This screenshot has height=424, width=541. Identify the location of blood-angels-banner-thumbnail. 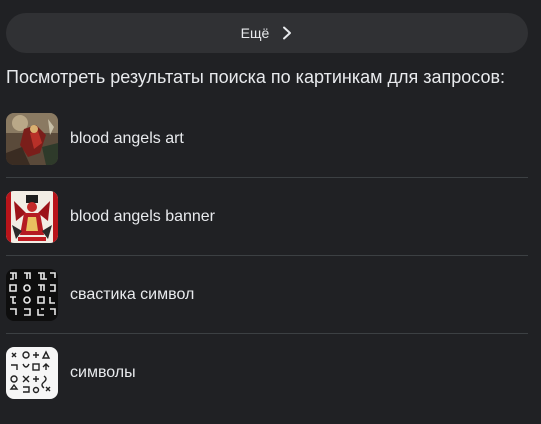
(32, 216).